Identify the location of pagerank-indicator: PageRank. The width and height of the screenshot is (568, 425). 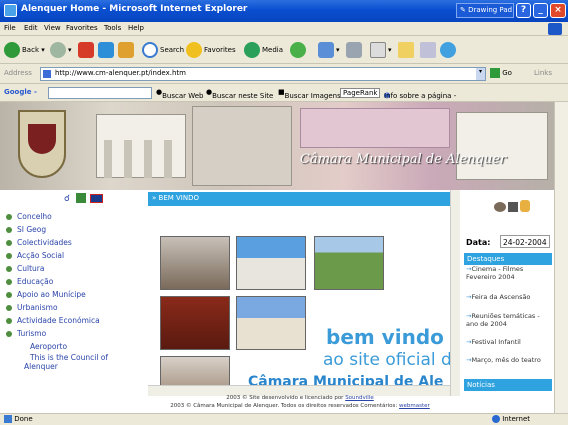
(360, 93).